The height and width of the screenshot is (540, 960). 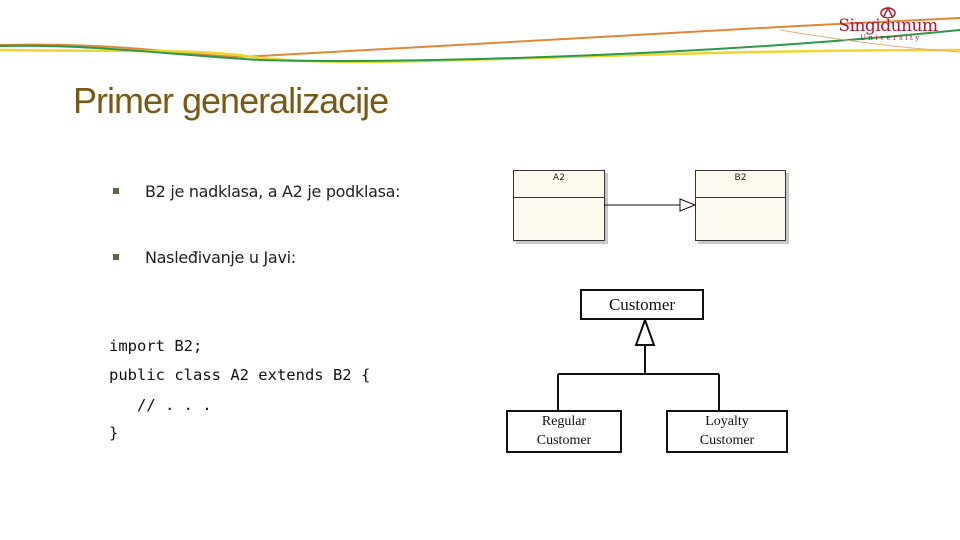 What do you see at coordinates (273, 191) in the screenshot?
I see `bullet-text-superclass: B2 je nadklasa, a A2 je podklasa:` at bounding box center [273, 191].